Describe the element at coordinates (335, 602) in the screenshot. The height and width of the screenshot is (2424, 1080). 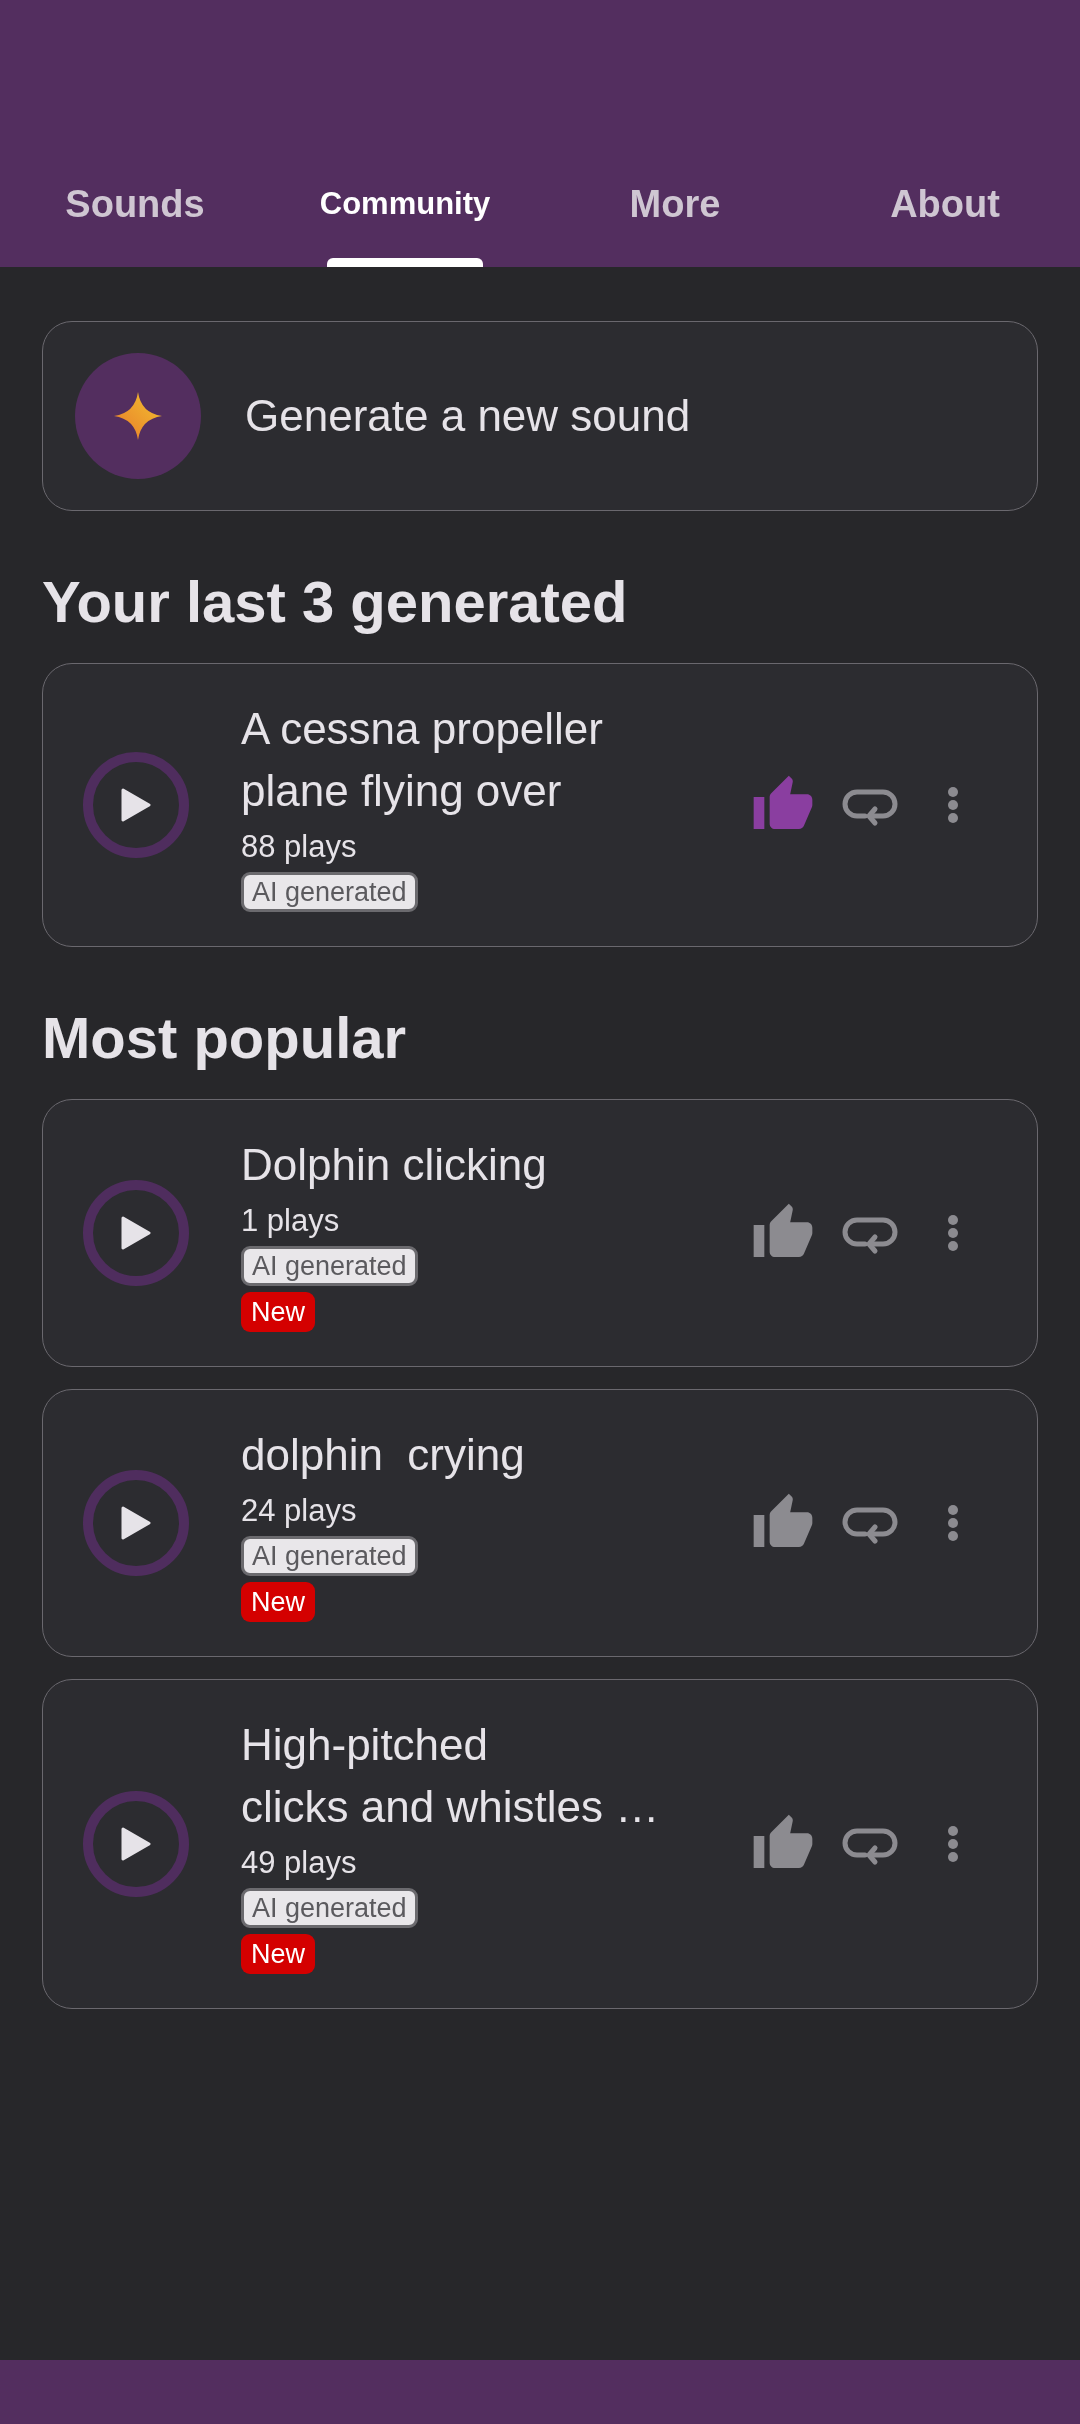
I see `section-heading: Your last 3 generated` at that location.